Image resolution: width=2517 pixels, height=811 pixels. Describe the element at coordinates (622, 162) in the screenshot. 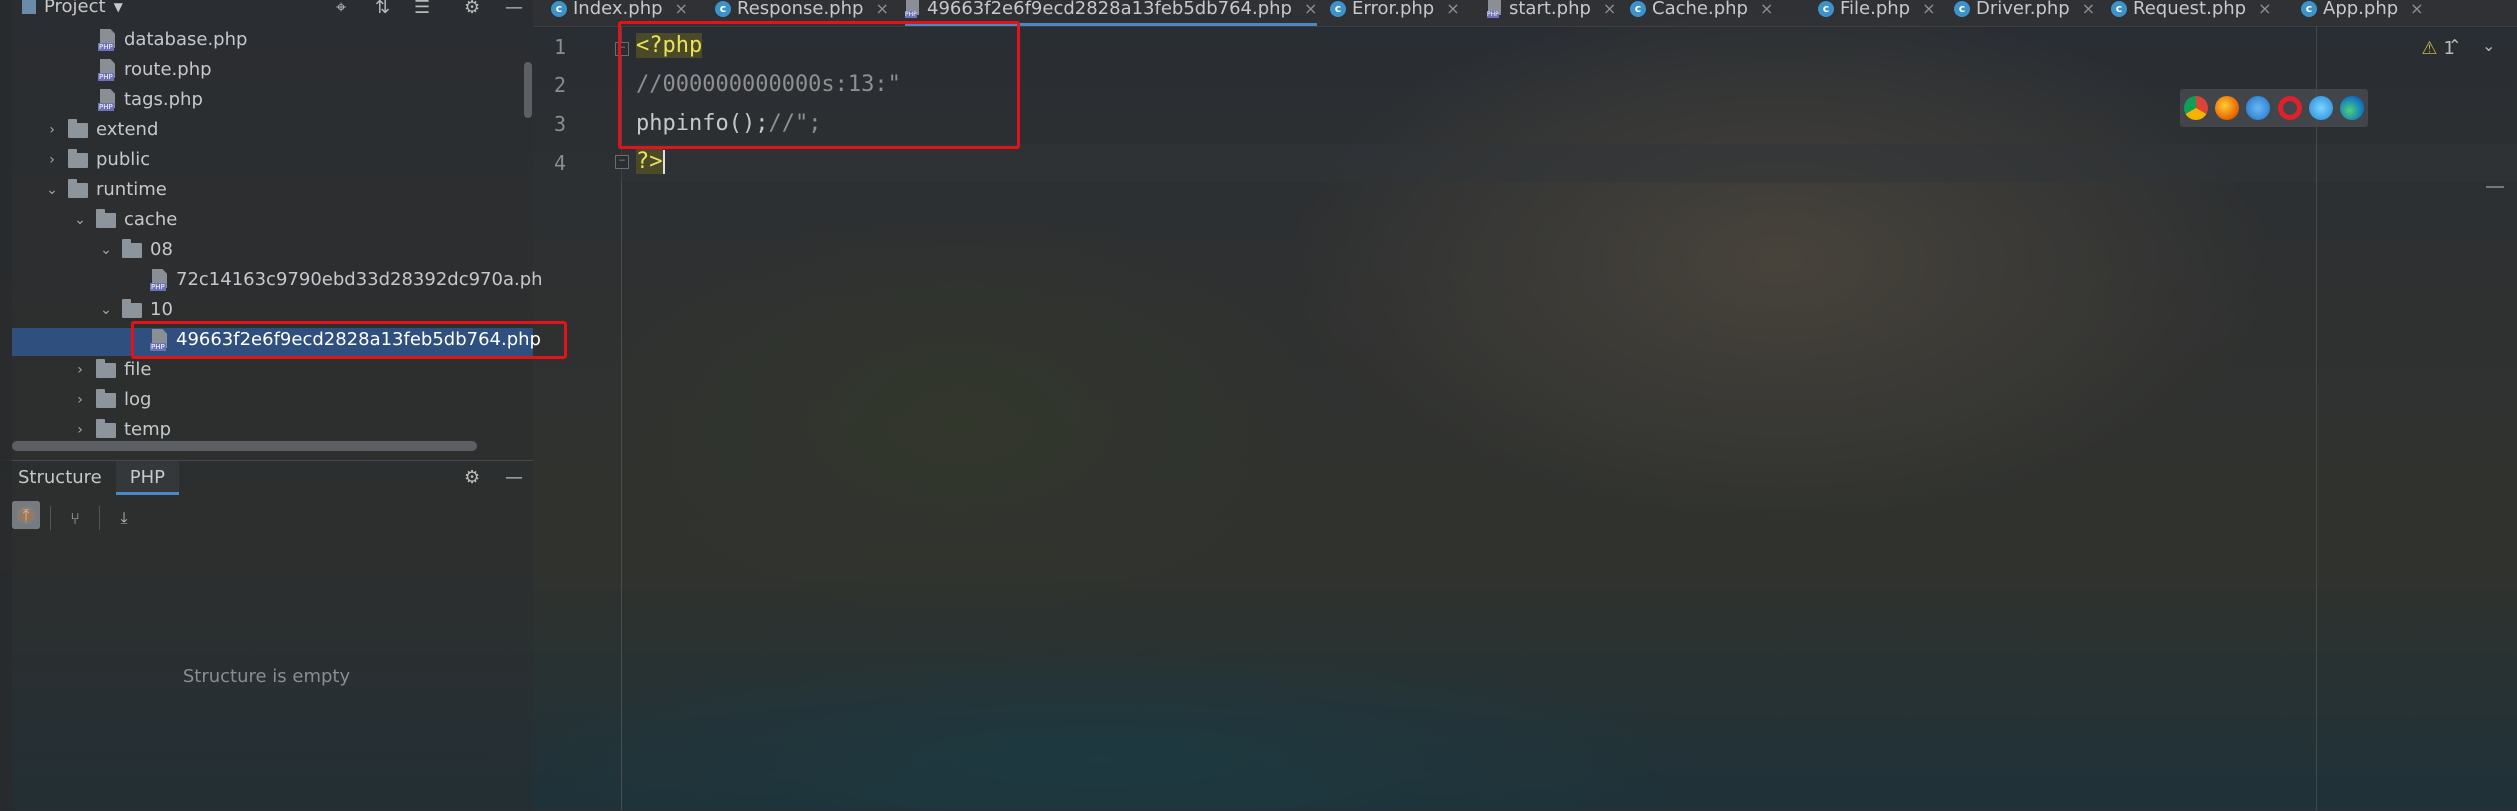

I see `fold-marker-icon: −` at that location.